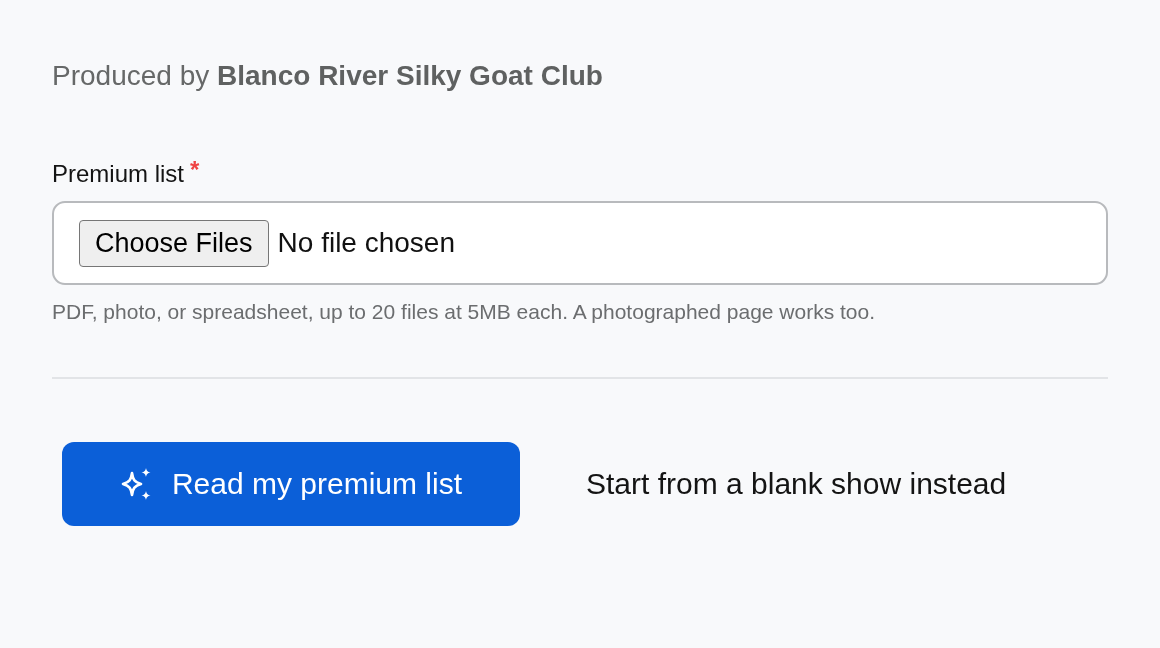 The width and height of the screenshot is (1160, 648). I want to click on read-list-button: Read my premium list, so click(291, 484).